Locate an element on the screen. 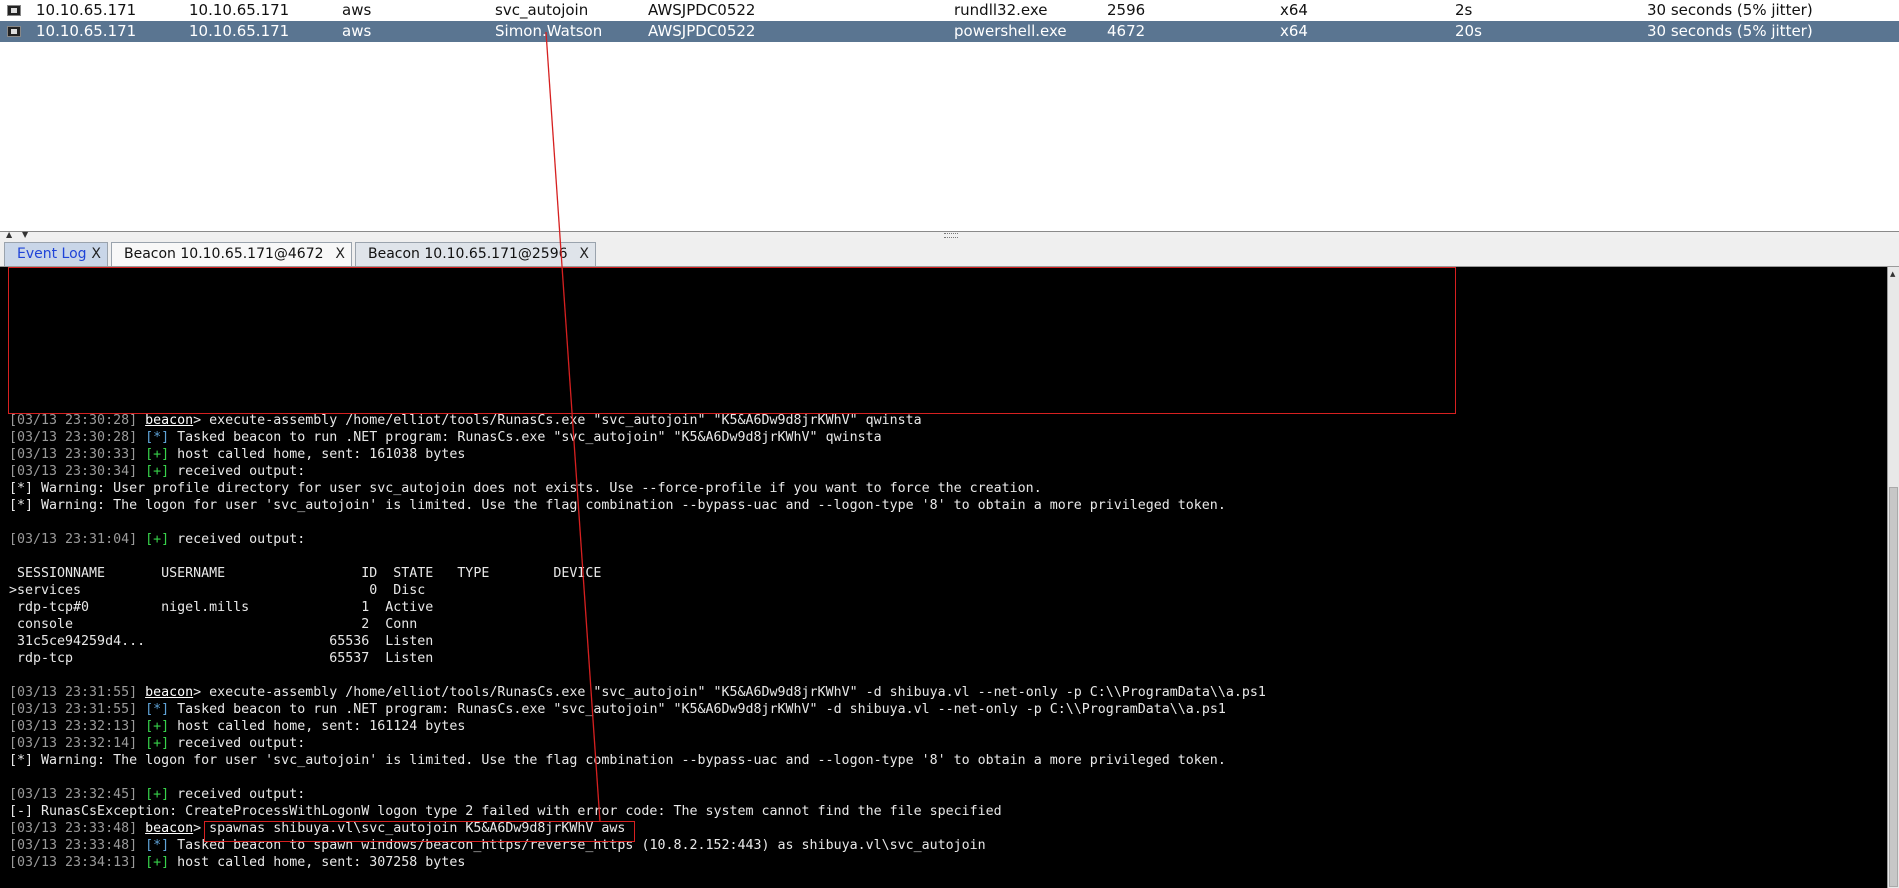 This screenshot has width=1899, height=888. tab-label: Beacon 10.10.65.171@2596 is located at coordinates (468, 254).